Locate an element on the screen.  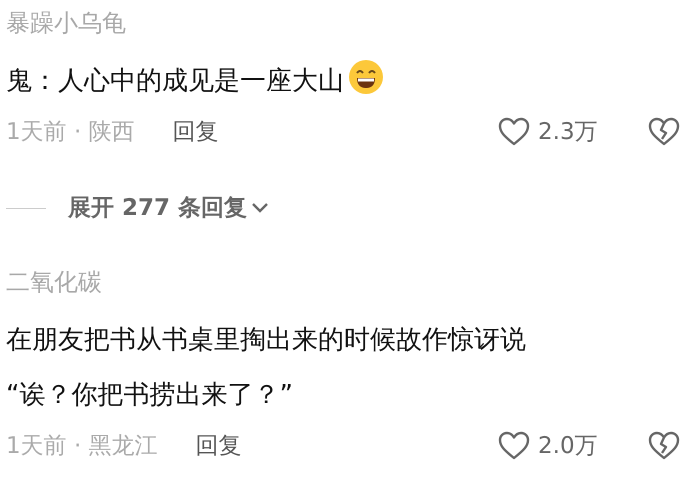
like-count: 2.3万 is located at coordinates (568, 132).